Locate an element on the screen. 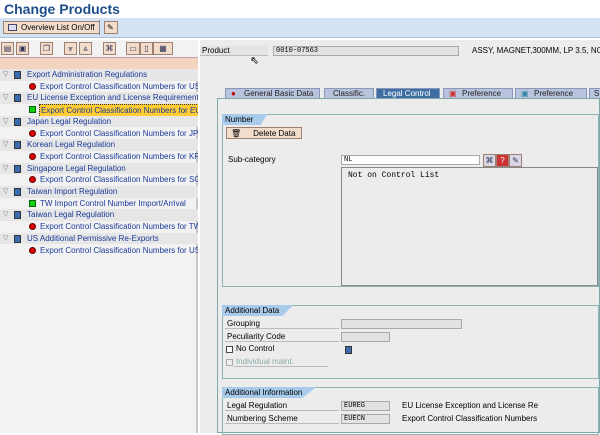 Image resolution: width=600 pixels, height=435 pixels. tree-item-label: Japan Legal Regulation is located at coordinates (69, 121).